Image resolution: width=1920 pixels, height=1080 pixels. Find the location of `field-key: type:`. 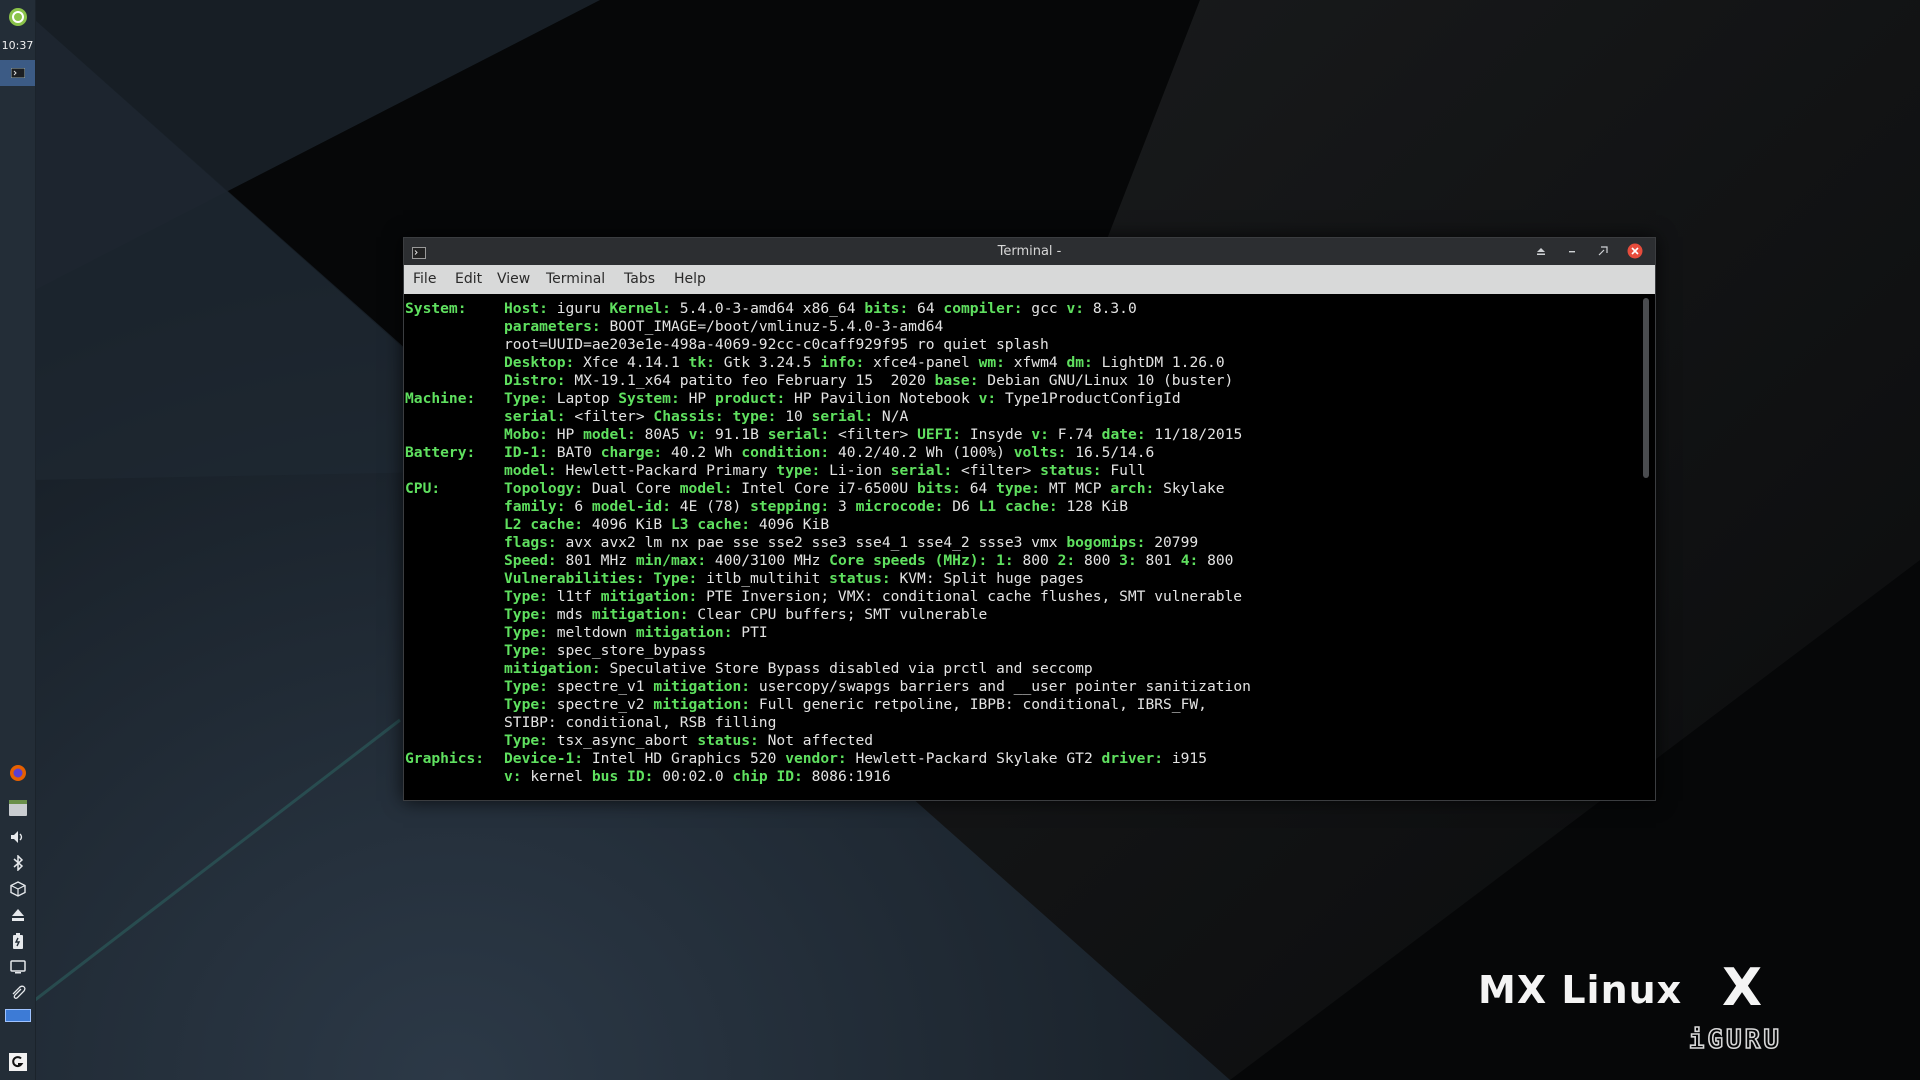

field-key: type: is located at coordinates (1018, 488).